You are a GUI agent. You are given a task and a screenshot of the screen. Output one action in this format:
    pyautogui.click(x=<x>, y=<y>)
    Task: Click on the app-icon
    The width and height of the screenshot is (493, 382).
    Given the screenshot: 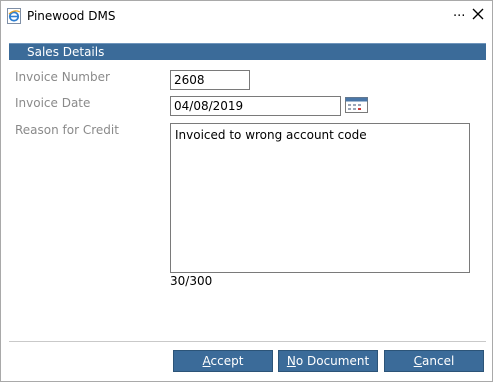 What is the action you would take?
    pyautogui.click(x=14, y=16)
    